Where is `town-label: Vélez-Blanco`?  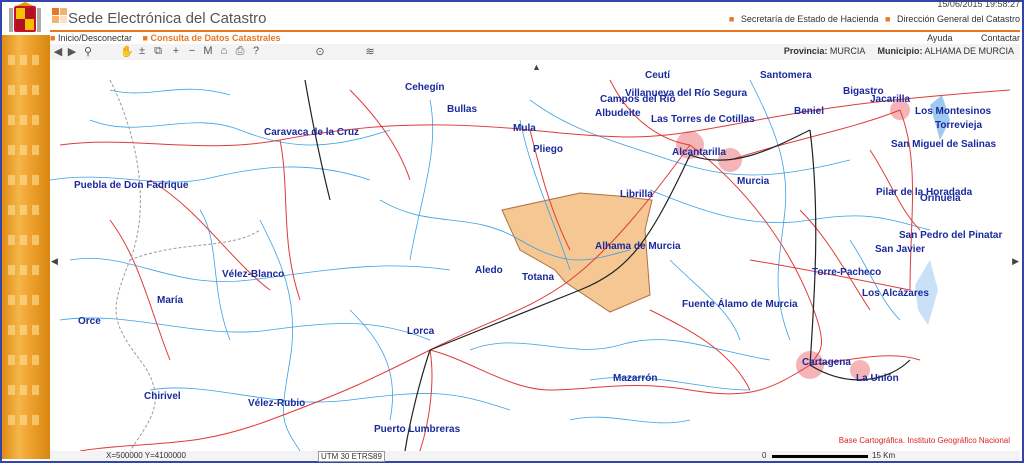 town-label: Vélez-Blanco is located at coordinates (253, 274).